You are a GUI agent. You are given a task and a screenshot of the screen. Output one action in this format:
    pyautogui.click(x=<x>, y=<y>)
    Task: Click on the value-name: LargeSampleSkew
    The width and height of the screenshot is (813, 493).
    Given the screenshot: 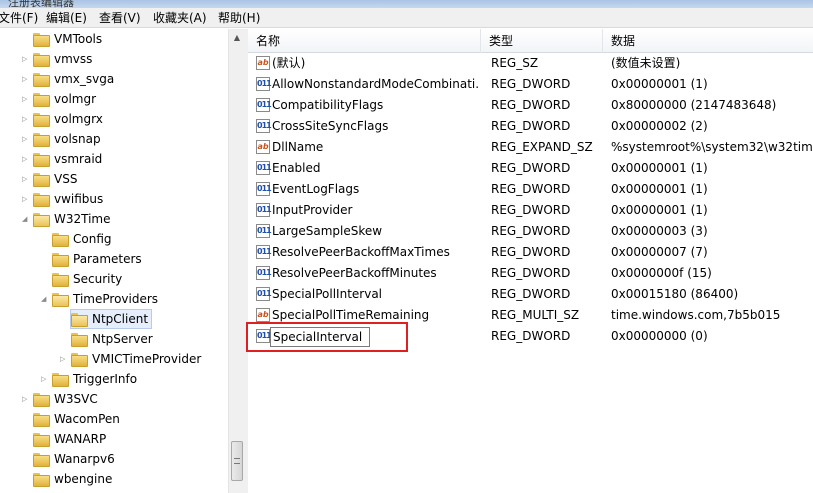 What is the action you would take?
    pyautogui.click(x=327, y=231)
    